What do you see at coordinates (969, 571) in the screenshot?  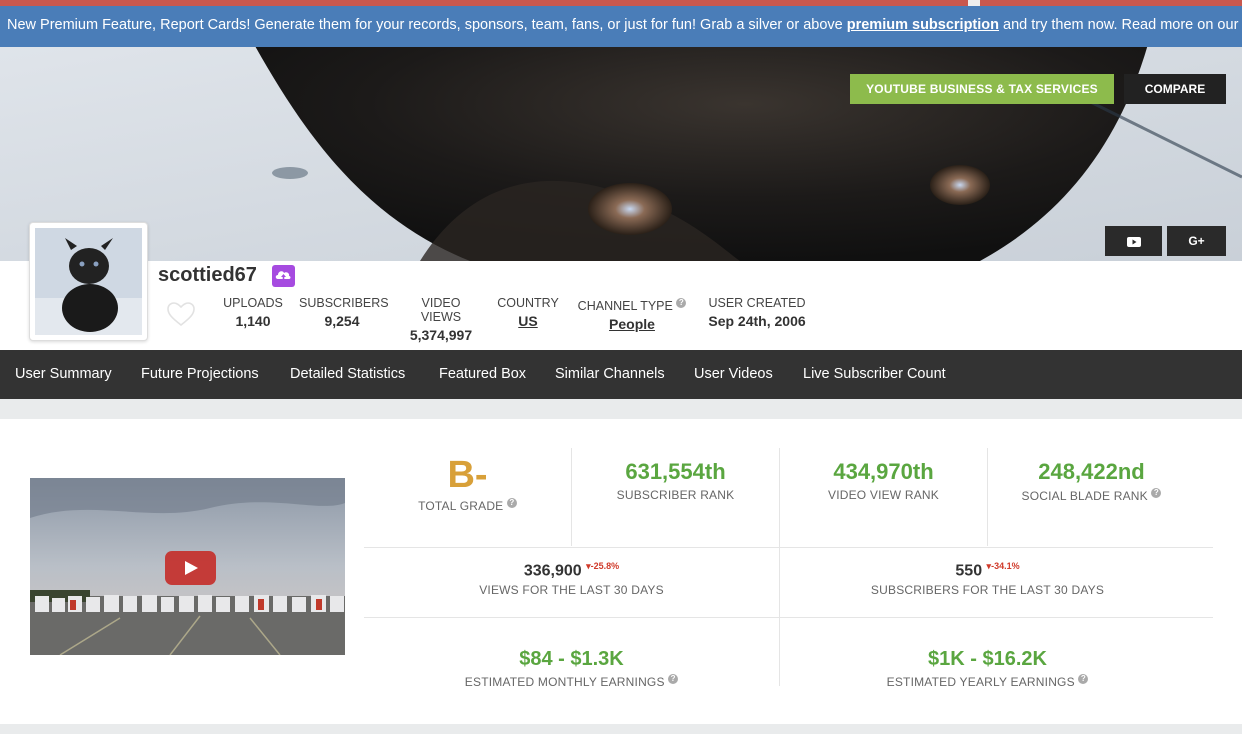 I see `subs-30-value: 550` at bounding box center [969, 571].